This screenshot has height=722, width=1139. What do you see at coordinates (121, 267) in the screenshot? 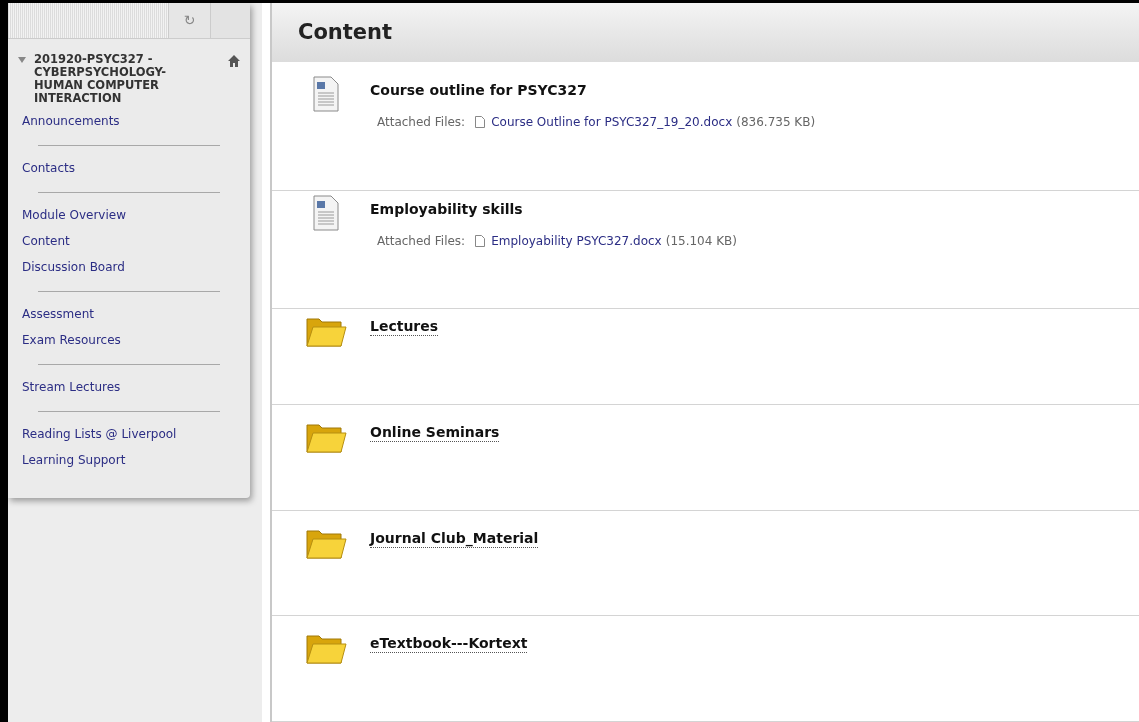
I see `course-menu-link: Discussion Board` at bounding box center [121, 267].